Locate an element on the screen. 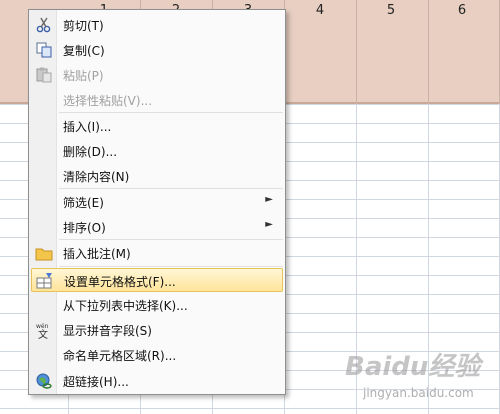 The width and height of the screenshot is (500, 414). menu-item-label: 排序(O) is located at coordinates (84, 228).